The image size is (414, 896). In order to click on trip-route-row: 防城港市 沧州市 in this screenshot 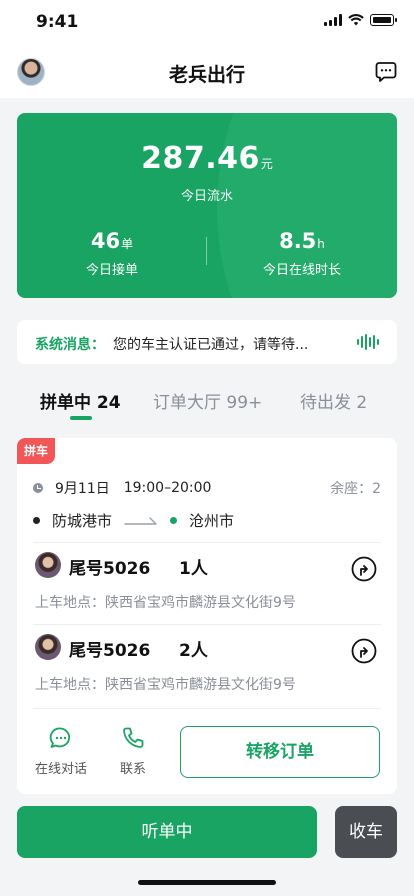, I will do `click(133, 520)`.